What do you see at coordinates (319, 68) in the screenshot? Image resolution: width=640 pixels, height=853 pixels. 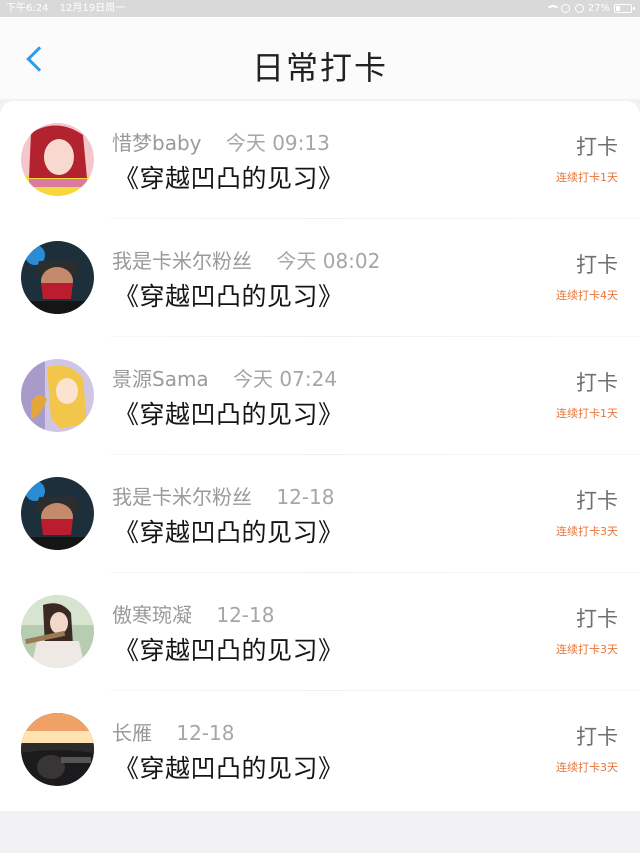 I see `page-title: 日常打卡` at bounding box center [319, 68].